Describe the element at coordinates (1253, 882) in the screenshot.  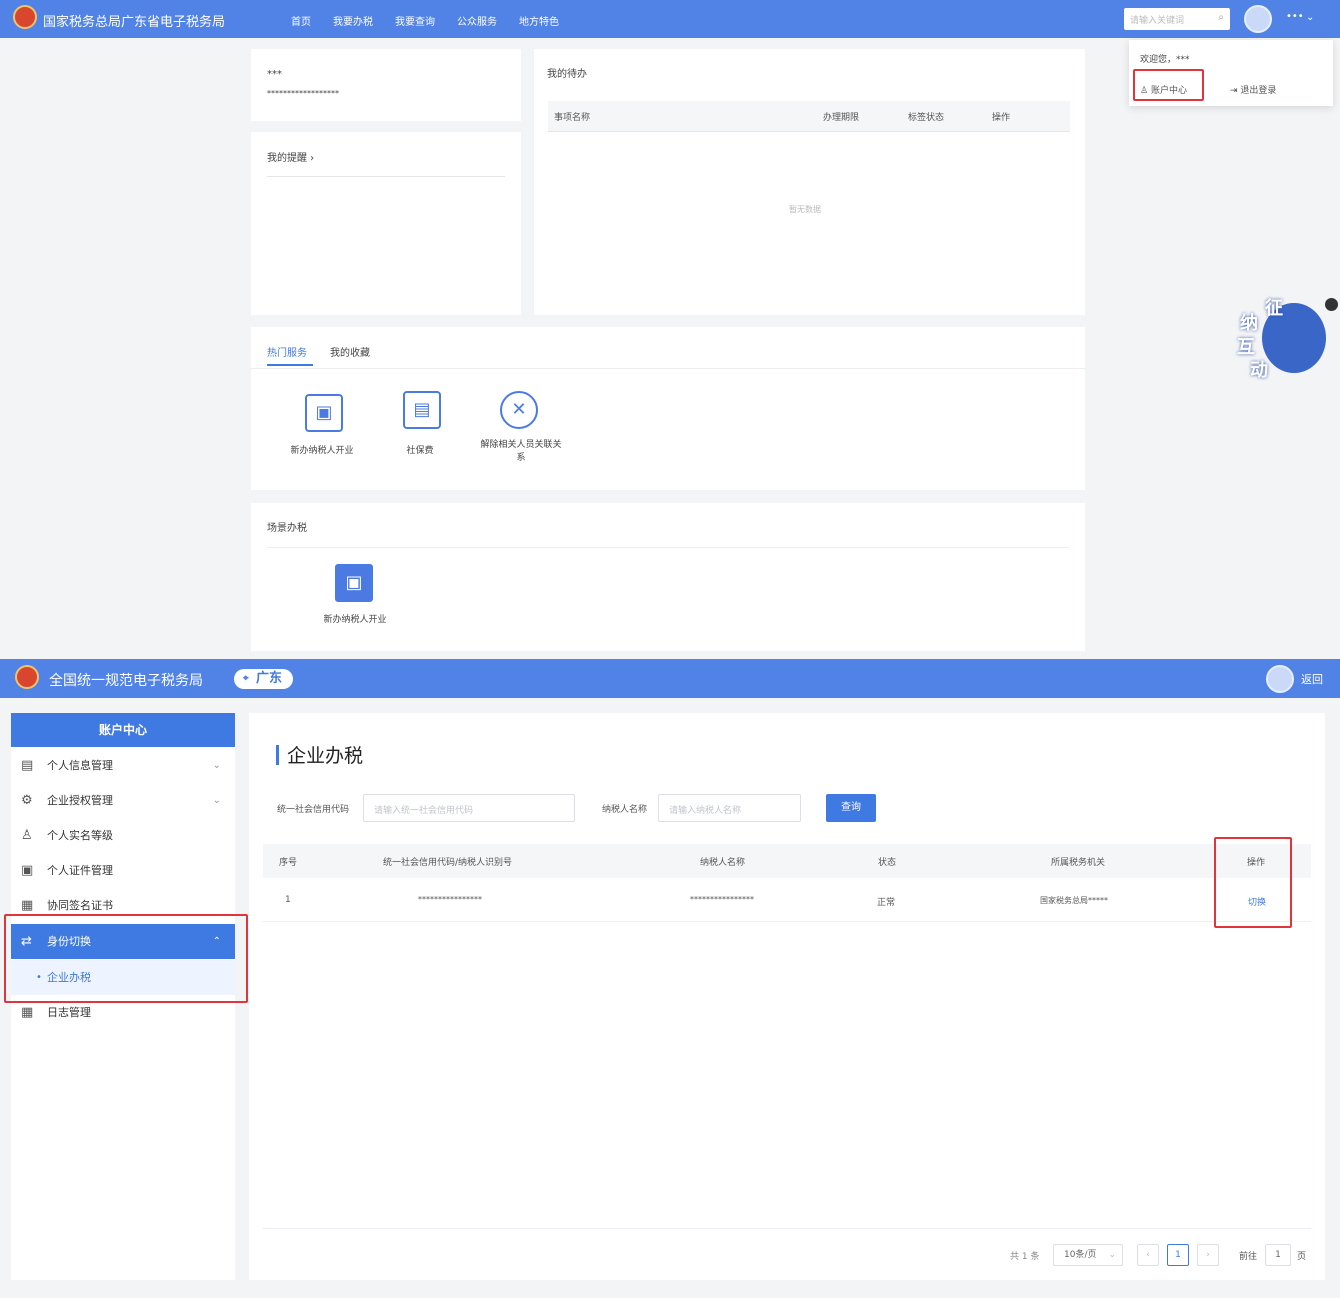
I see `highlight-action-column` at that location.